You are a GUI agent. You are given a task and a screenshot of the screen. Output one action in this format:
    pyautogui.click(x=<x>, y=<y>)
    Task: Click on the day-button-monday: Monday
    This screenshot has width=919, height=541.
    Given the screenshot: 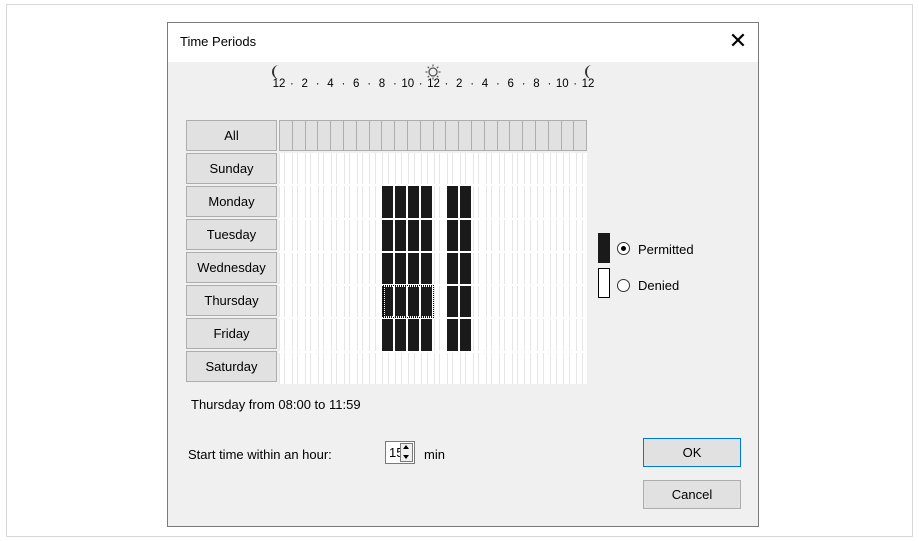 What is the action you would take?
    pyautogui.click(x=231, y=201)
    